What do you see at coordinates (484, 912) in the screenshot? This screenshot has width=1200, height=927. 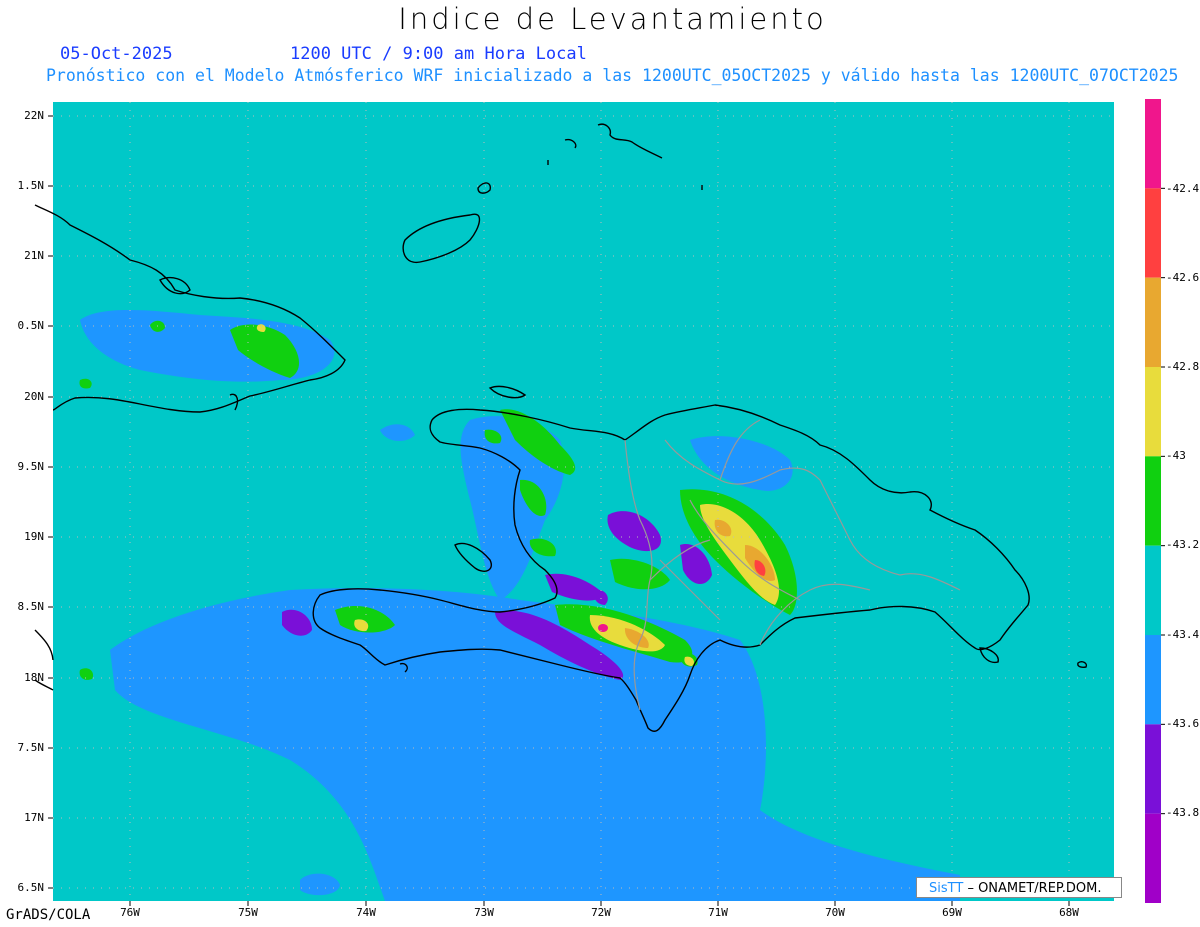 I see `lon-label: 73W` at bounding box center [484, 912].